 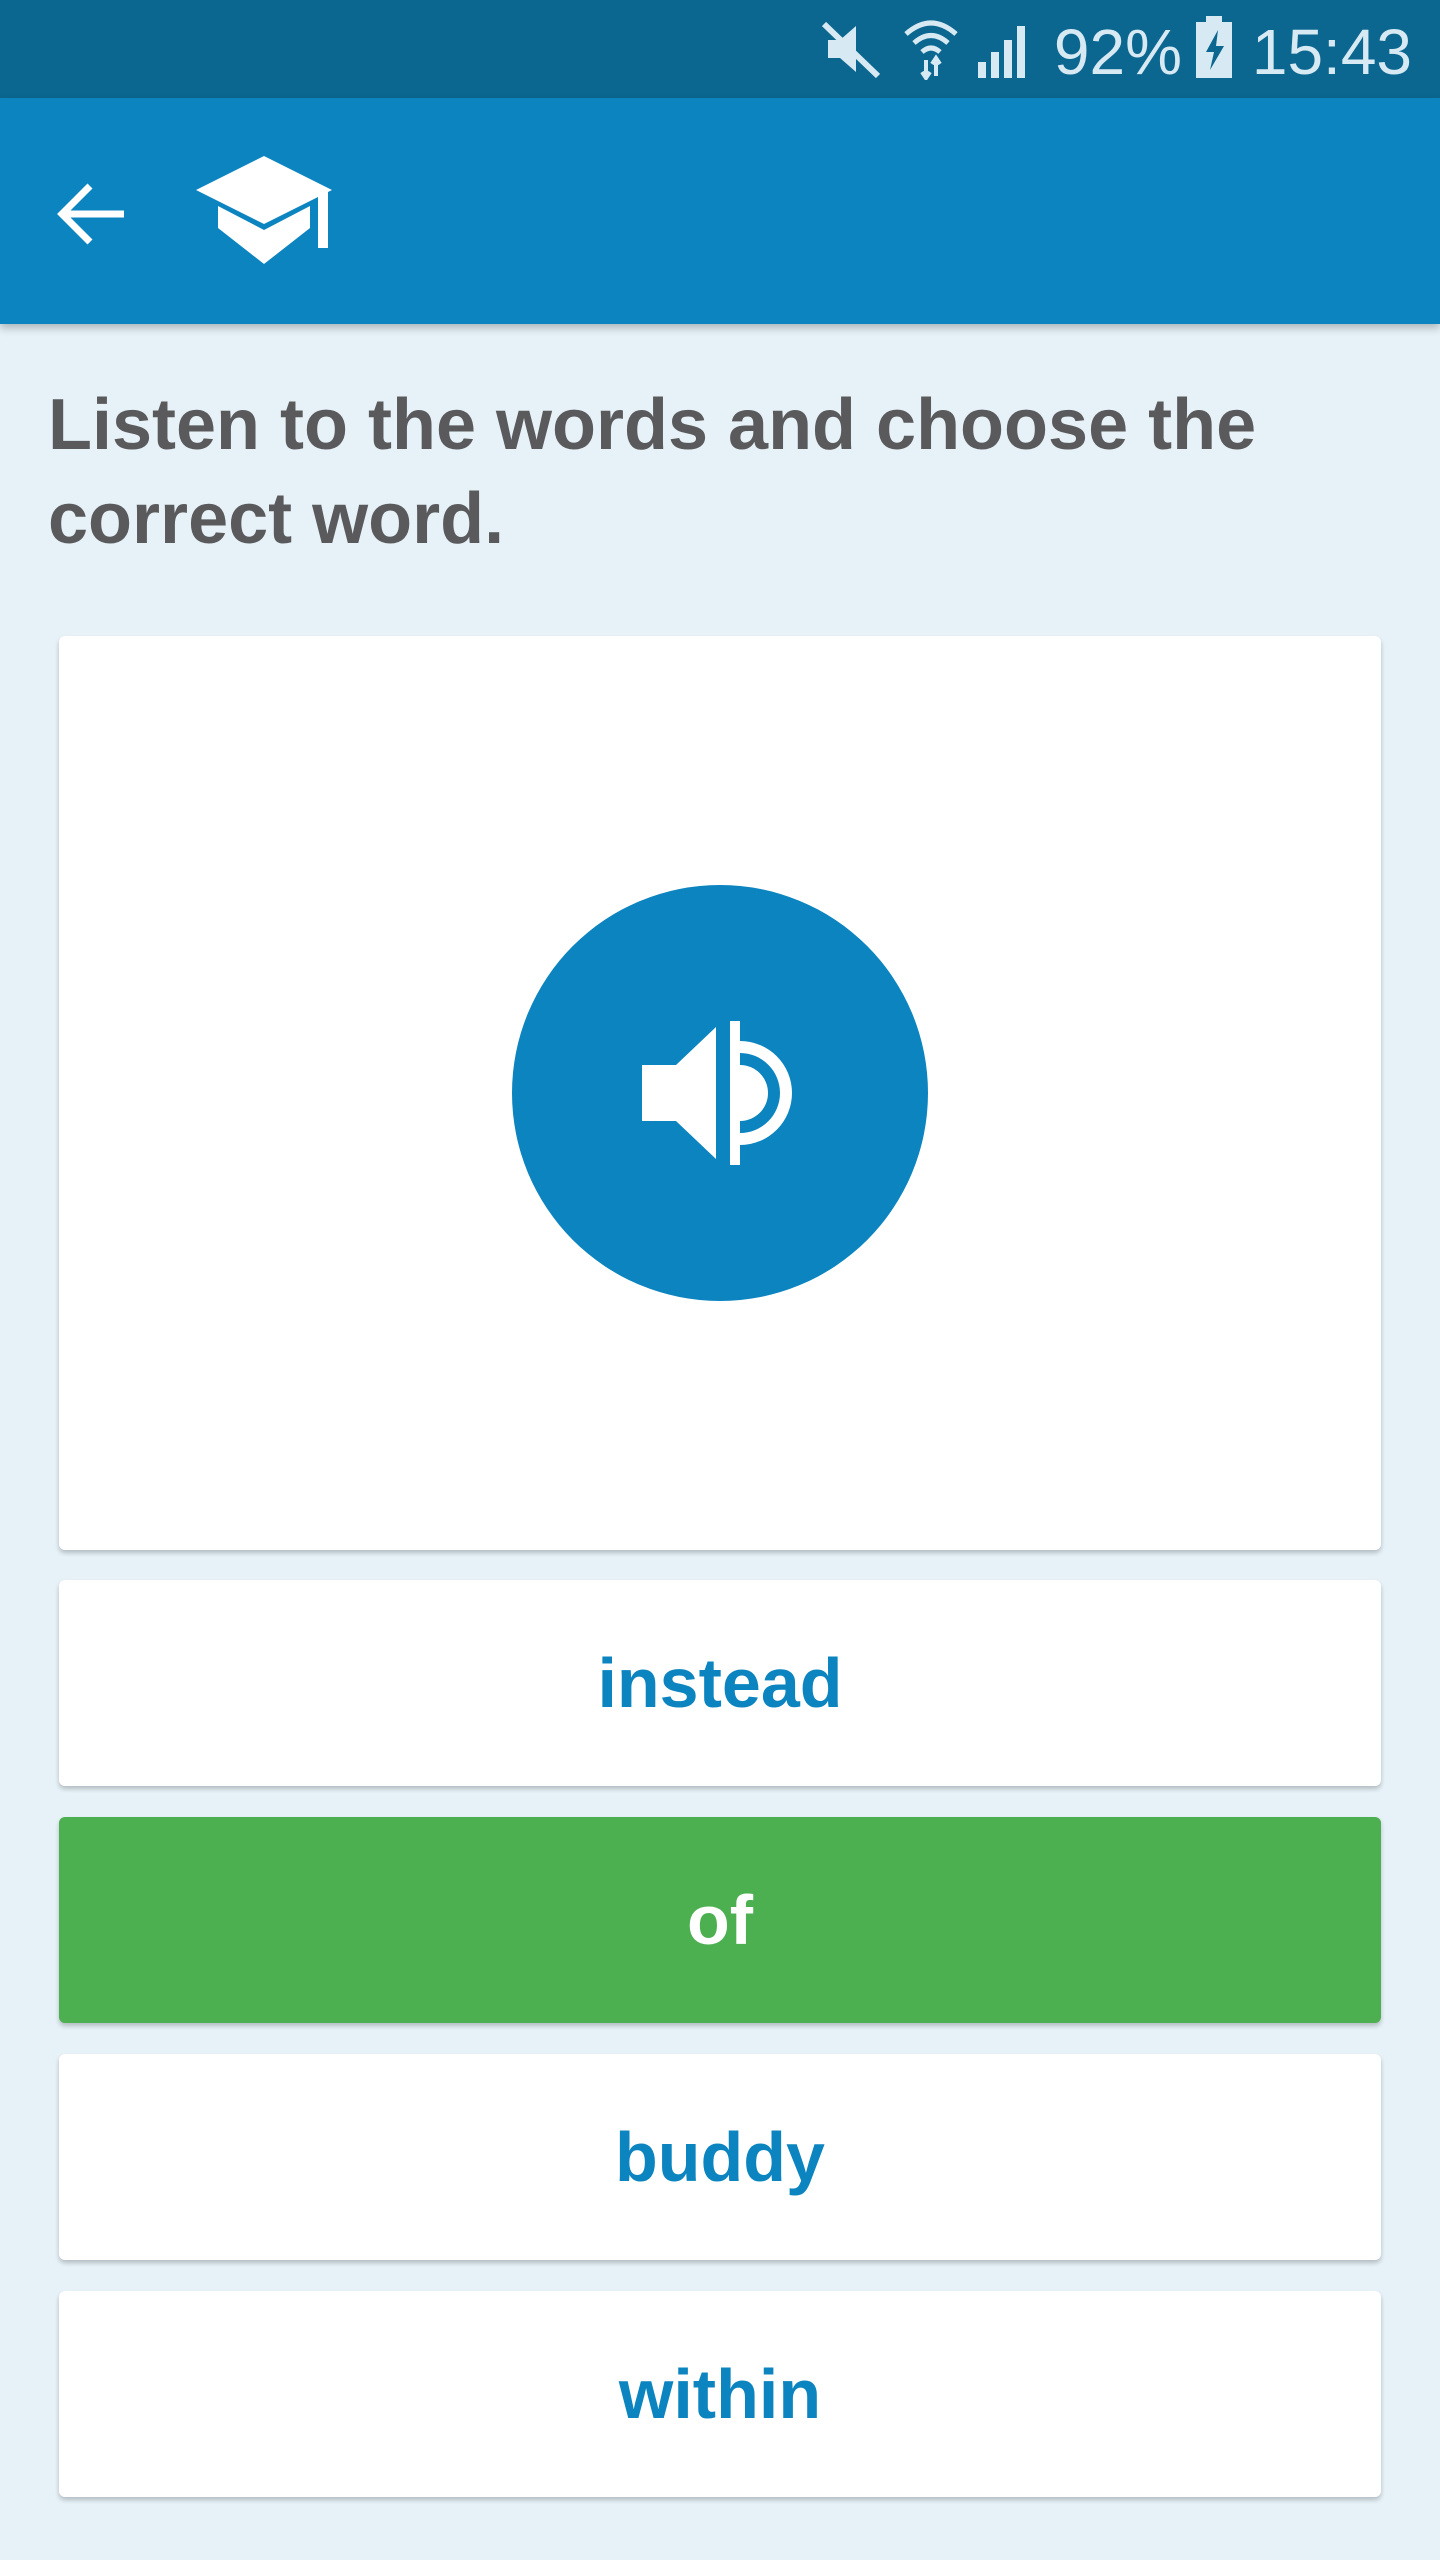 I want to click on back-button, so click(x=92, y=214).